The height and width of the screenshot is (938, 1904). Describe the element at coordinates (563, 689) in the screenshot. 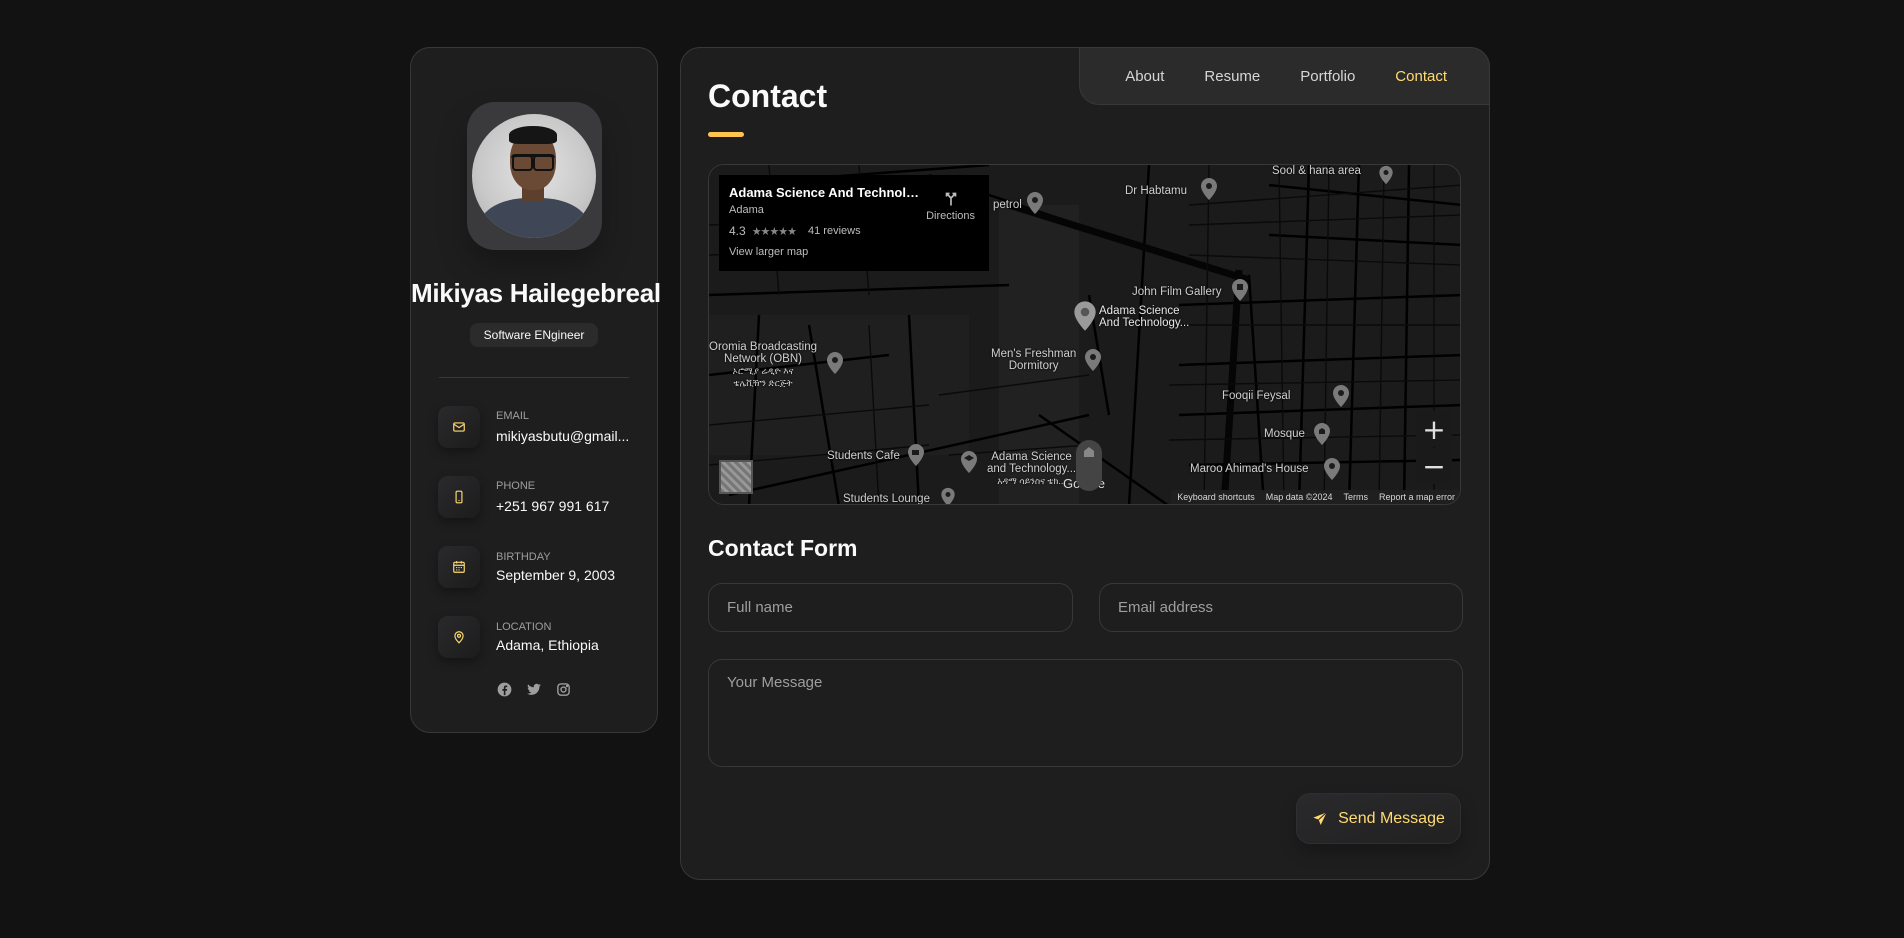

I see `instagram-icon` at that location.